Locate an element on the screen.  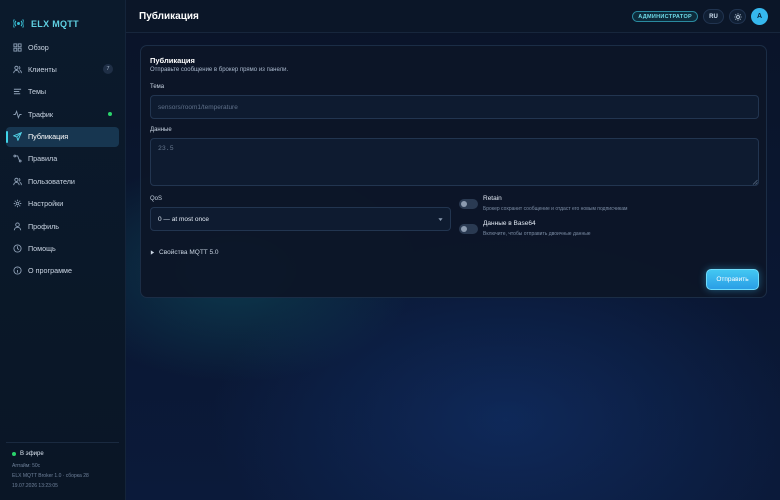
sidebar-item-topics: Темы is located at coordinates (62, 92).